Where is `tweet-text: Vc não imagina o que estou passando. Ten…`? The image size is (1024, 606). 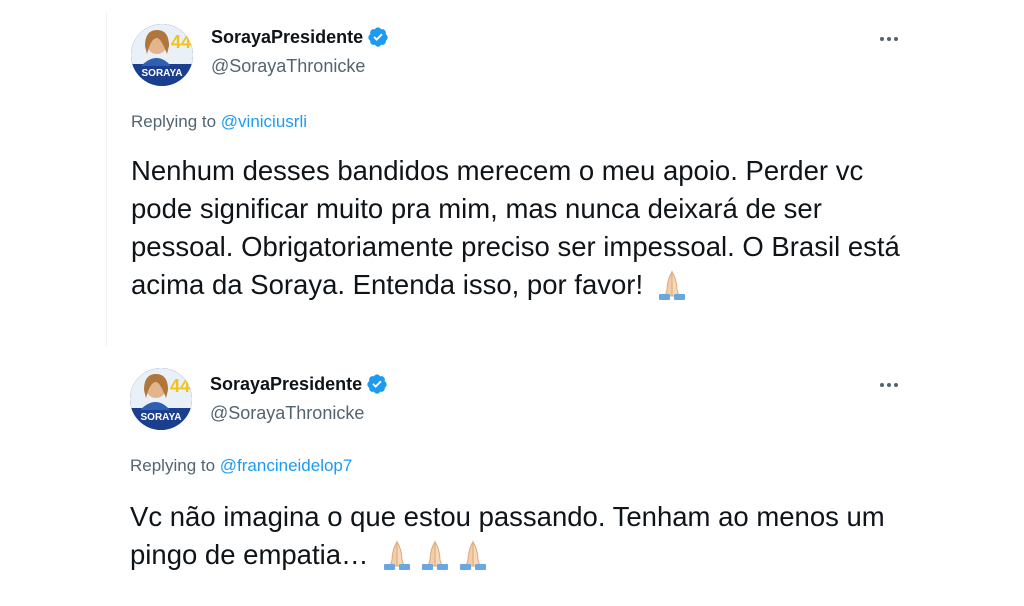
tweet-text: Vc não imagina o que estou passando. Ten… is located at coordinates (515, 536).